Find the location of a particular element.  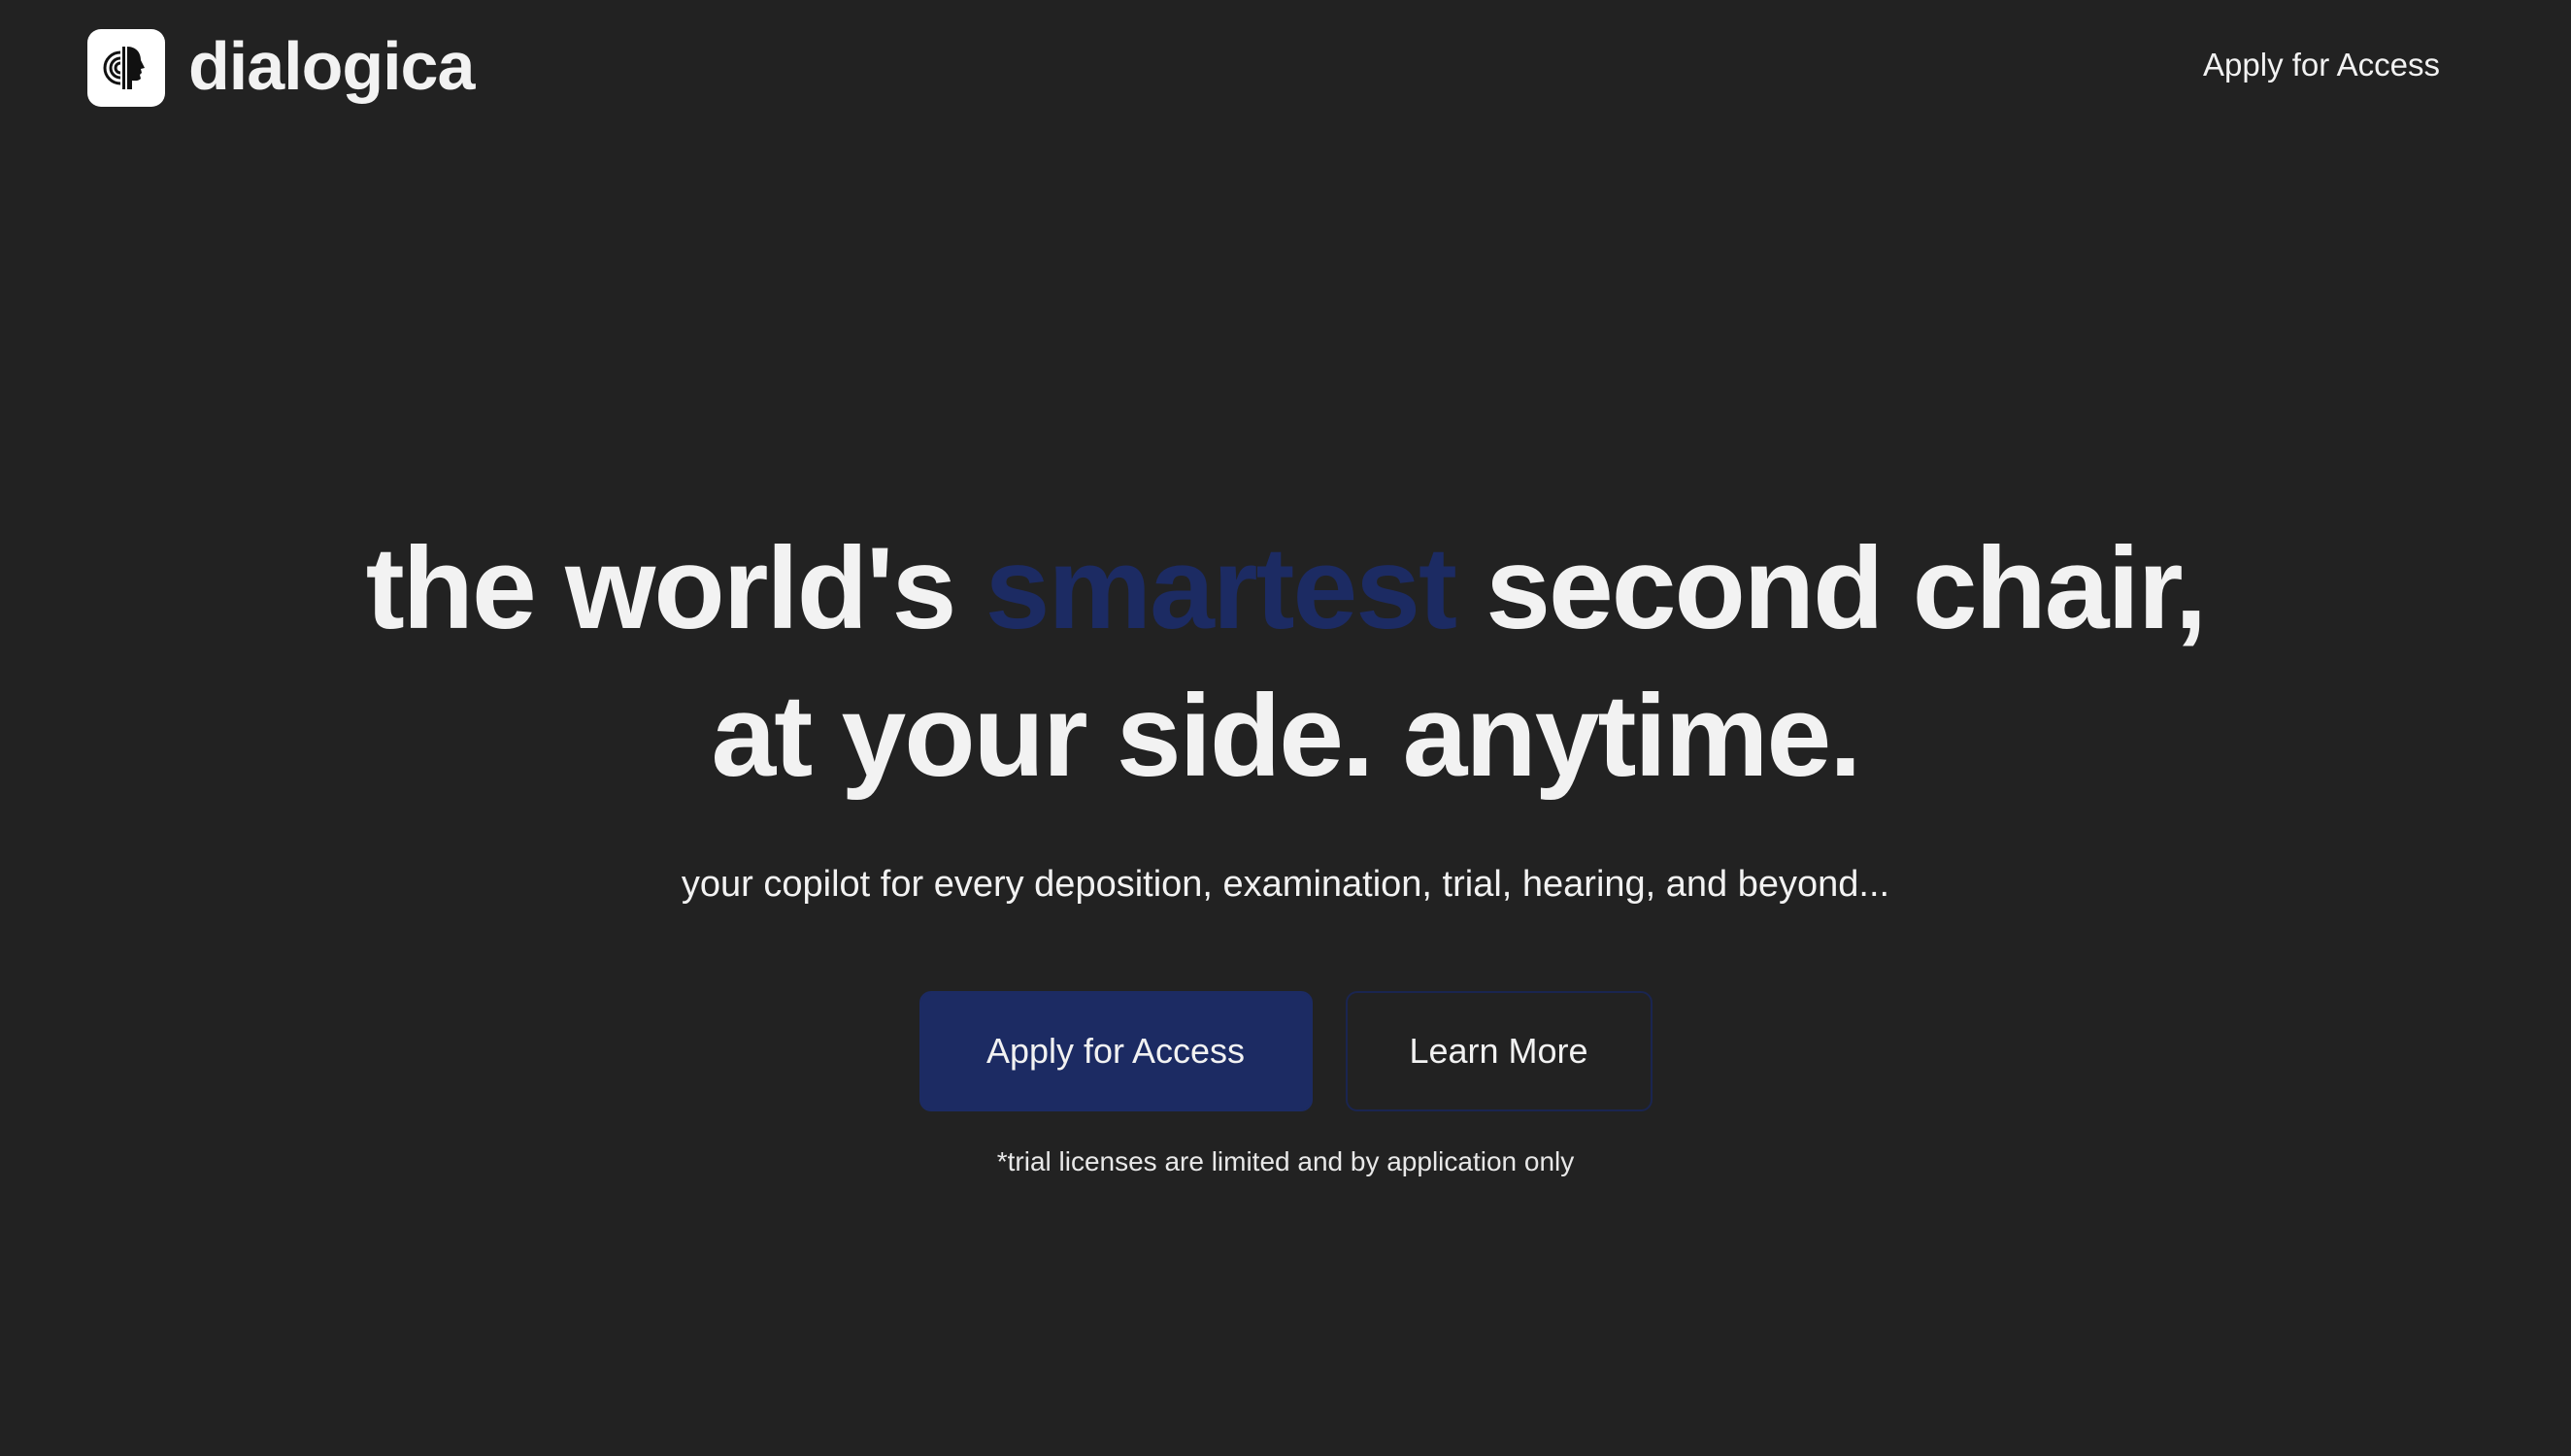

brand-home-link: dialogica is located at coordinates (281, 67).